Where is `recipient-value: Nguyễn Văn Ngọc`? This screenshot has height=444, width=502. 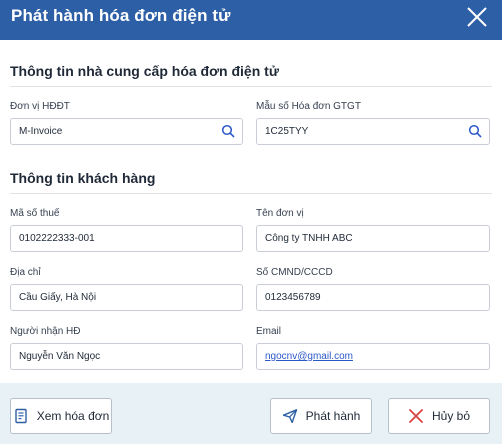
recipient-value: Nguyễn Văn Ngọc is located at coordinates (60, 356).